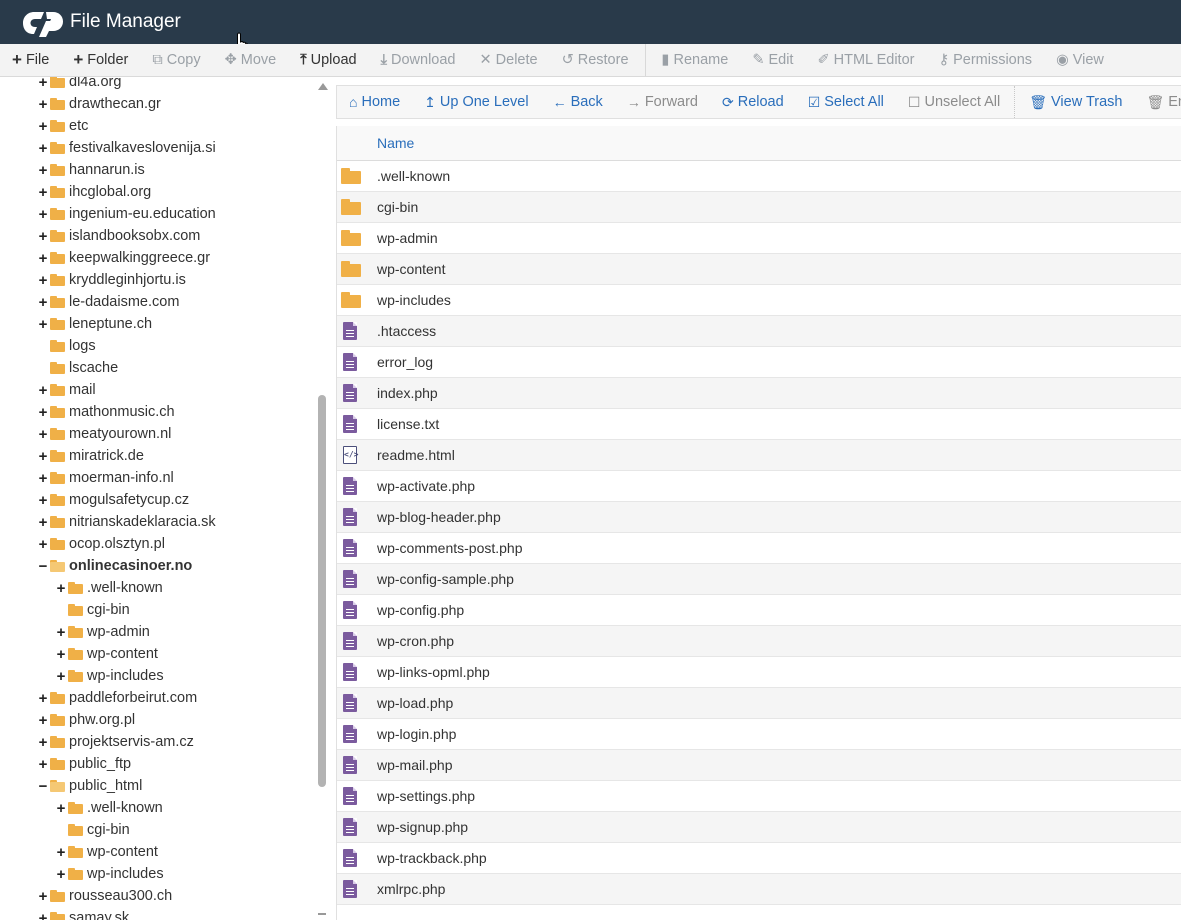 The height and width of the screenshot is (920, 1181). I want to click on table-row: wp-activate.php, so click(759, 486).